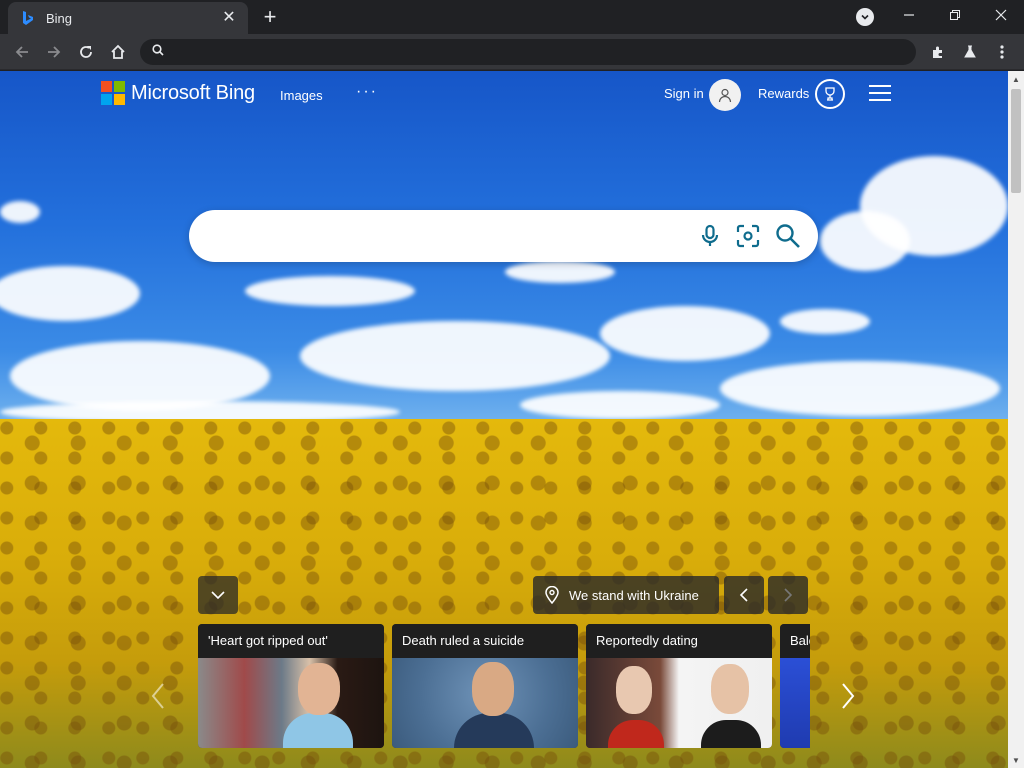  I want to click on tab-title: Bing, so click(59, 18).